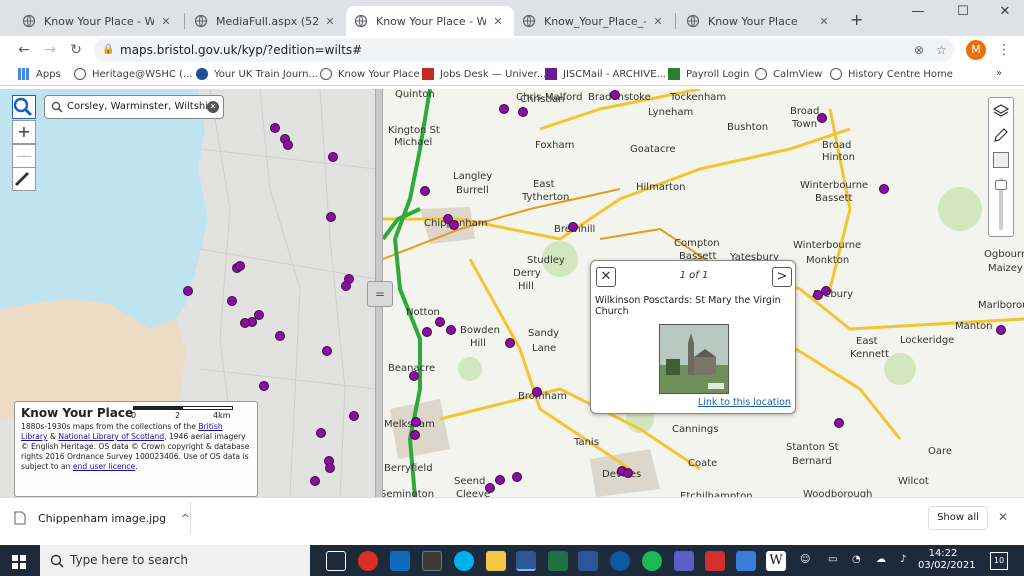  I want to click on bookmarks-overflow: », so click(999, 73).